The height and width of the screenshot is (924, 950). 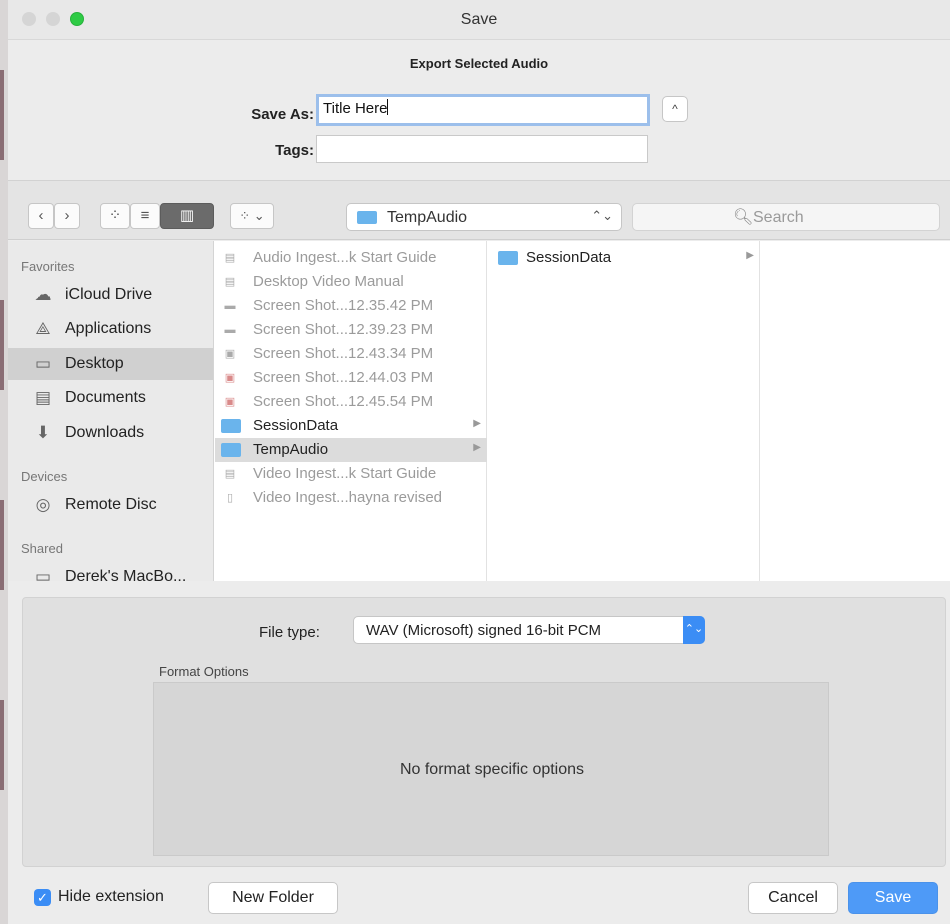 I want to click on list-item: ▣ Screen Shot...12.44.03 PM, so click(x=351, y=378).